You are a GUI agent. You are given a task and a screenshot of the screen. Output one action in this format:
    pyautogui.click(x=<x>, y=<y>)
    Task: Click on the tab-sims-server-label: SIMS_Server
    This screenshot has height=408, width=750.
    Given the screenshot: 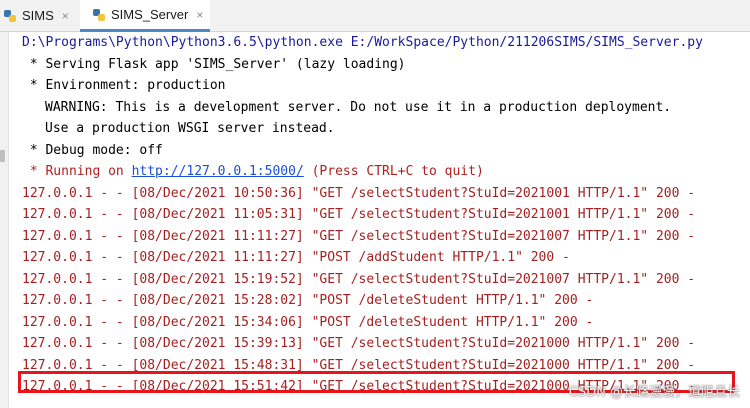 What is the action you would take?
    pyautogui.click(x=150, y=14)
    